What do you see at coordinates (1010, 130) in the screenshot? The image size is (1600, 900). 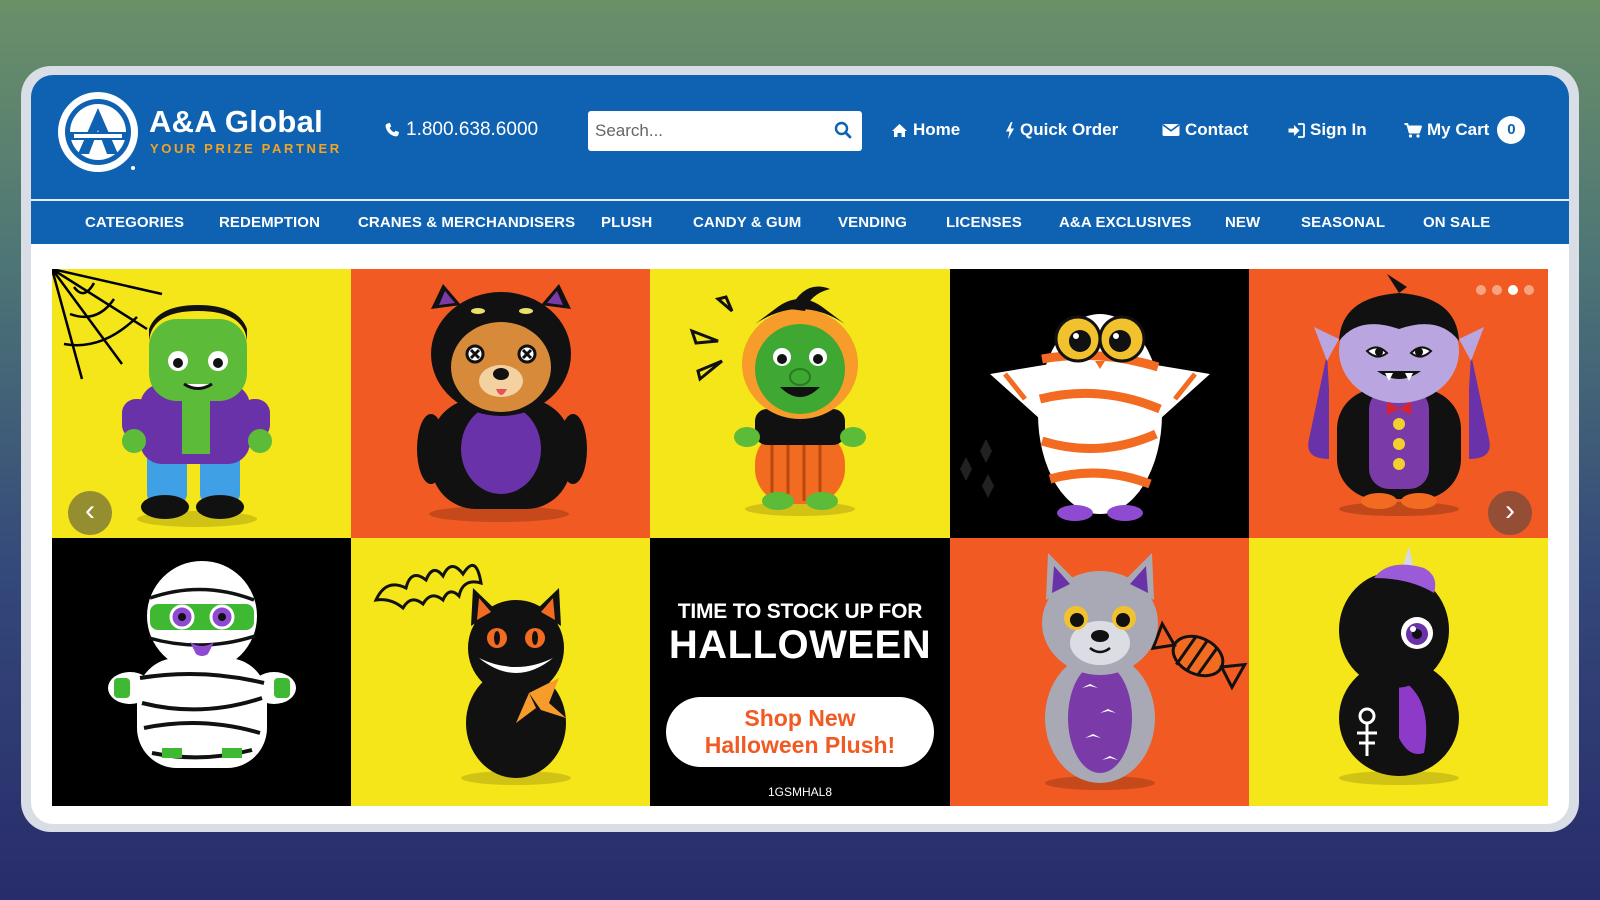 I see `bolt-icon` at bounding box center [1010, 130].